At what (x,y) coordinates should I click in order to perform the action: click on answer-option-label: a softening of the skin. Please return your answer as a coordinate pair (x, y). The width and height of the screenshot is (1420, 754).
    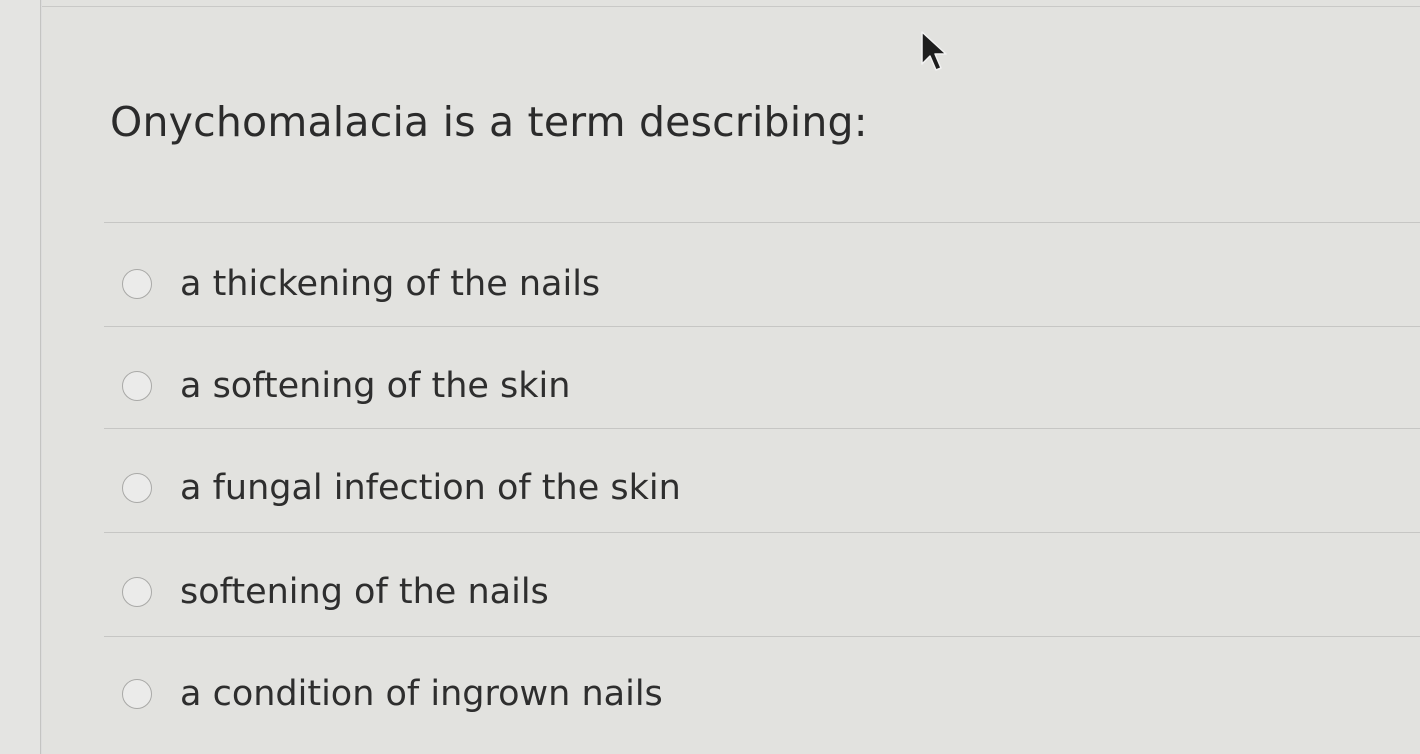
    Looking at the image, I should click on (375, 386).